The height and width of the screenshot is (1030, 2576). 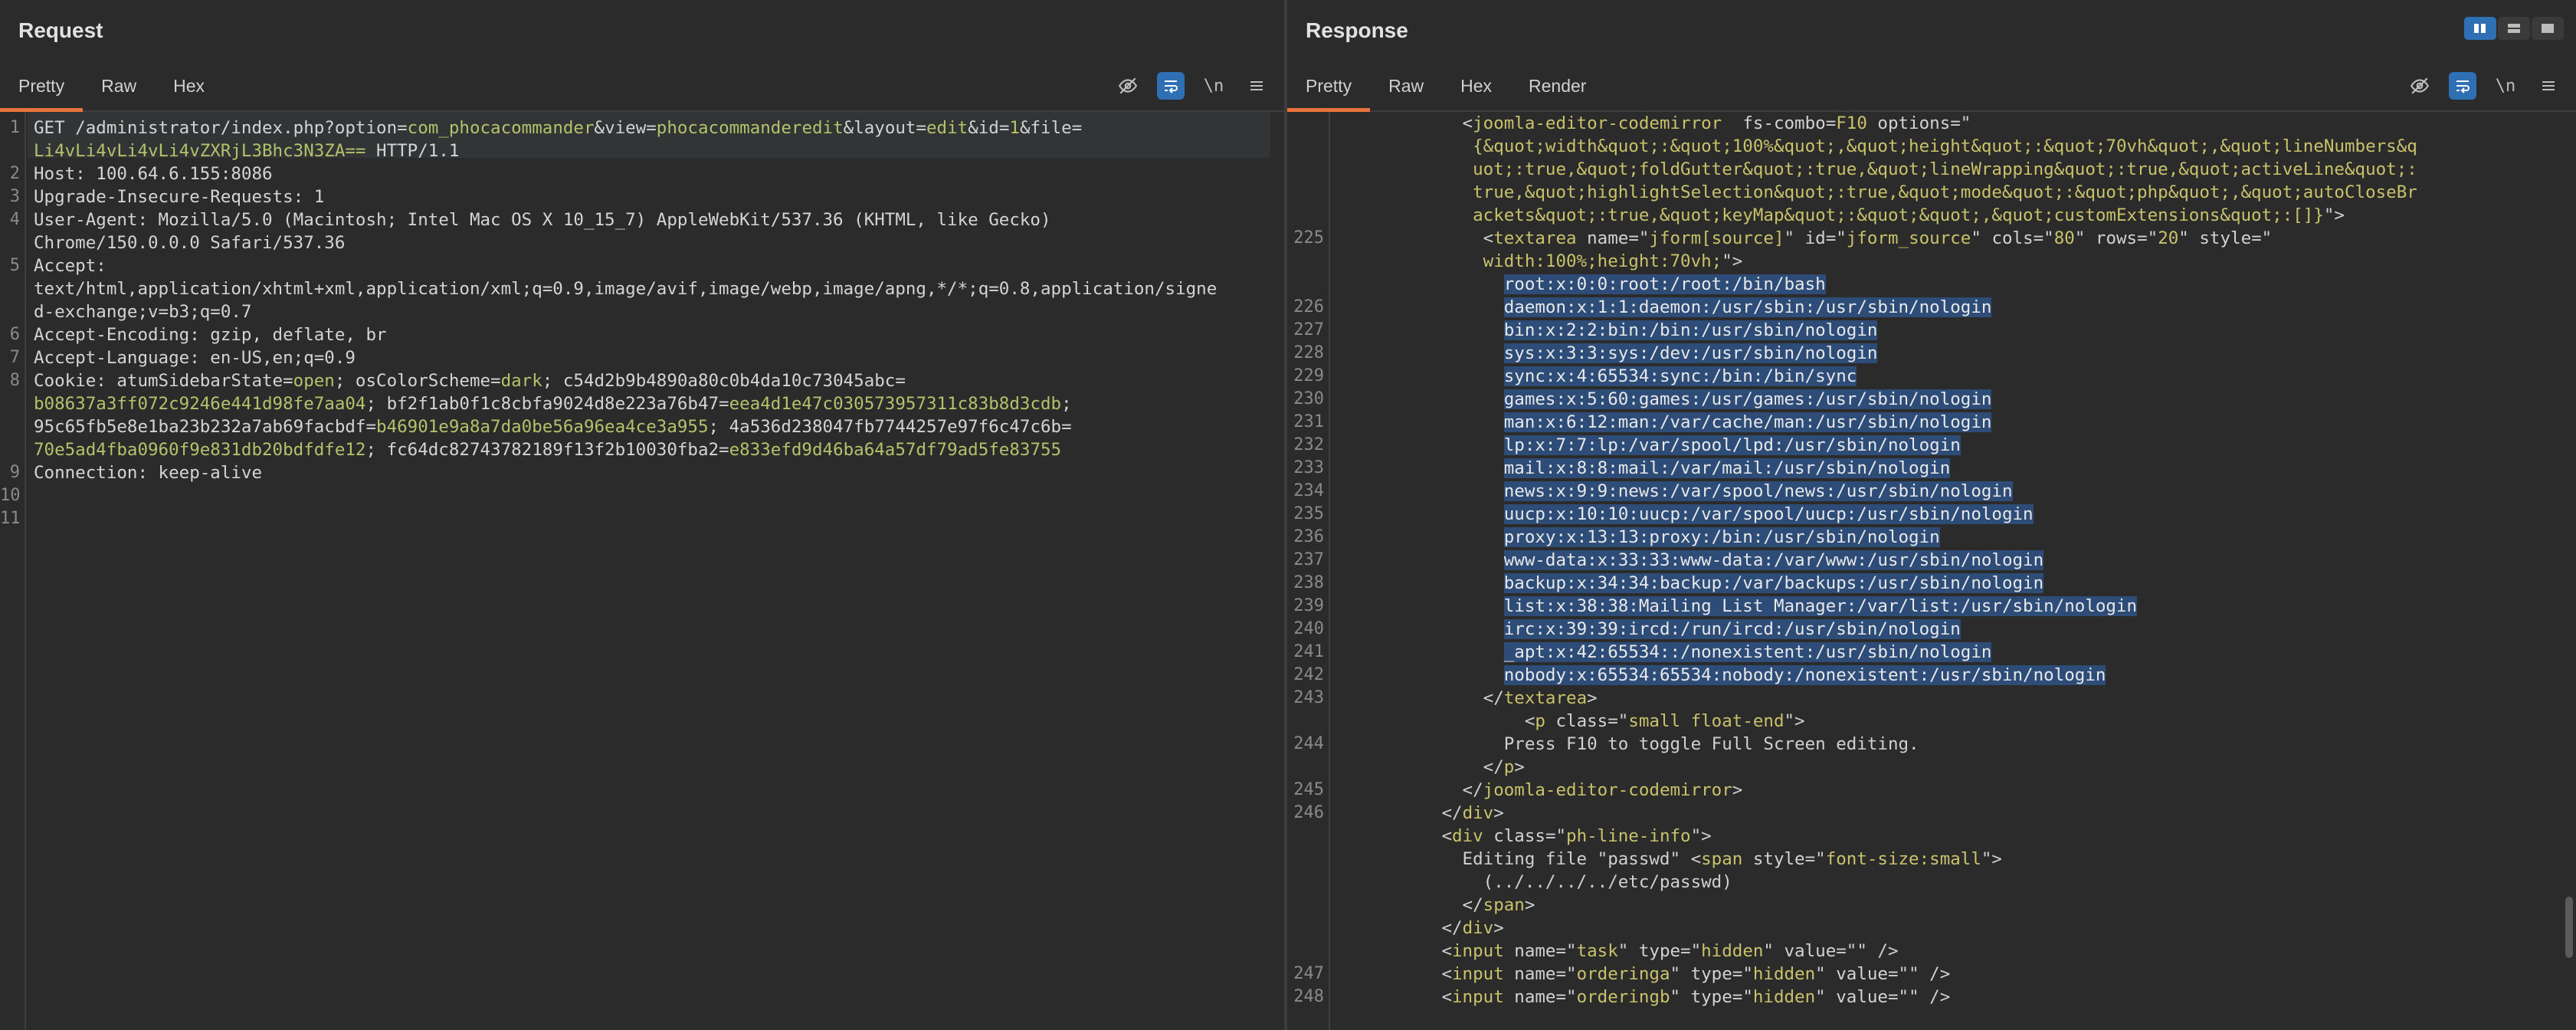 What do you see at coordinates (1707, 721) in the screenshot?
I see `code-token: small float-end` at bounding box center [1707, 721].